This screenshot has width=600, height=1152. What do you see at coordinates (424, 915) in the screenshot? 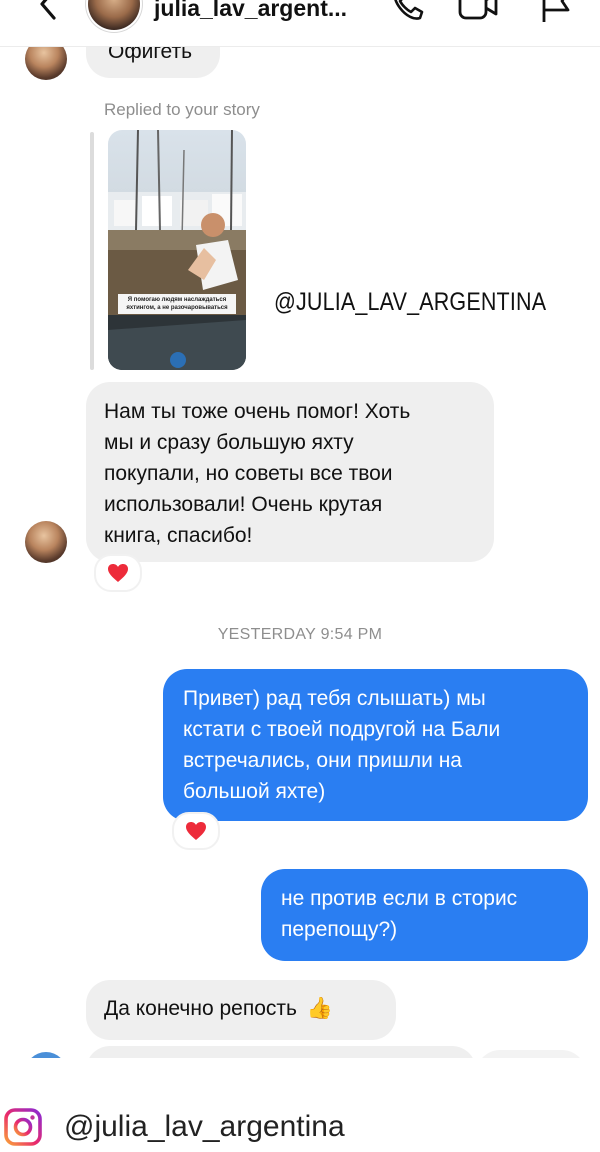
I see `message-bubble-outgoing: не против если в сторис перепощу?)` at bounding box center [424, 915].